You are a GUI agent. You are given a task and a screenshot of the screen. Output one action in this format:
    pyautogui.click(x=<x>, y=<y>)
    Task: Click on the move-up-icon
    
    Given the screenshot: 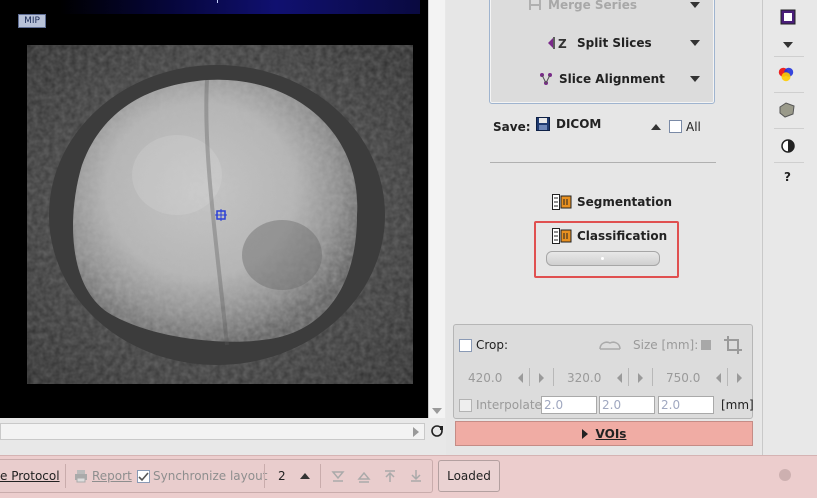 What is the action you would take?
    pyautogui.click(x=390, y=476)
    